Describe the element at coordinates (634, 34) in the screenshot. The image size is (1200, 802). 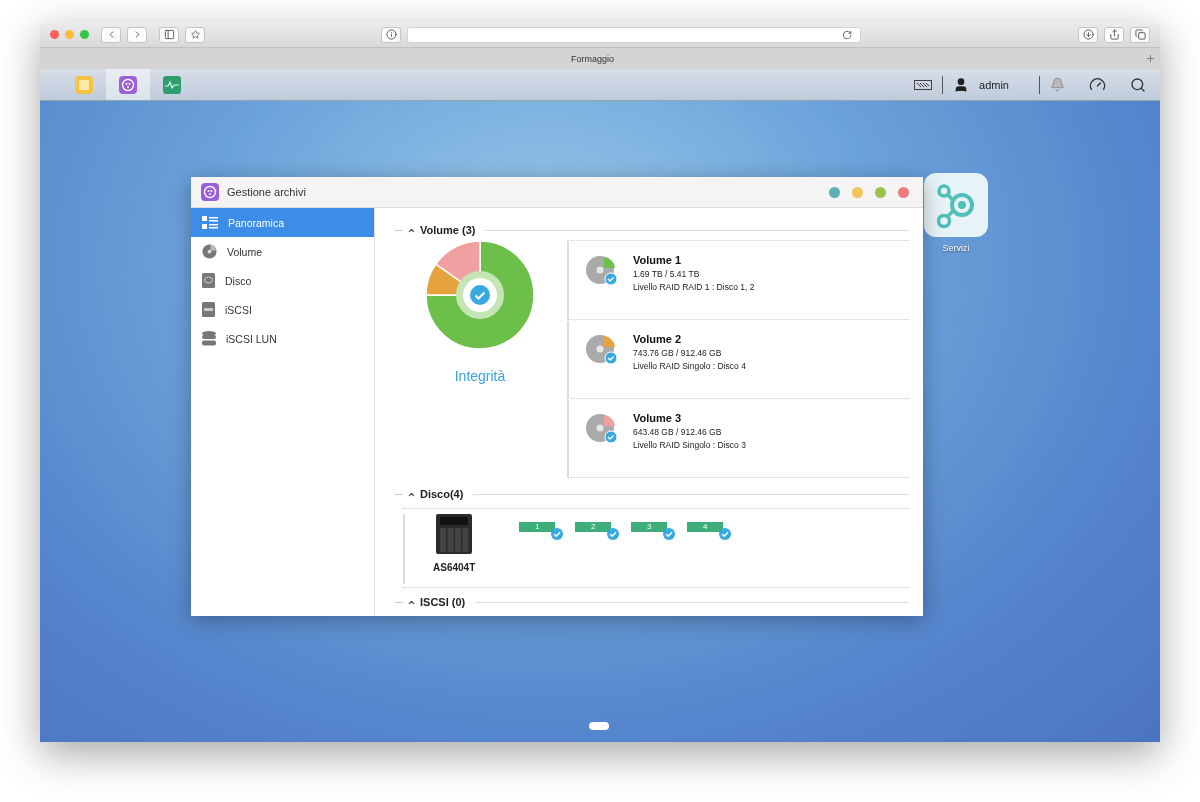
I see `address-field` at that location.